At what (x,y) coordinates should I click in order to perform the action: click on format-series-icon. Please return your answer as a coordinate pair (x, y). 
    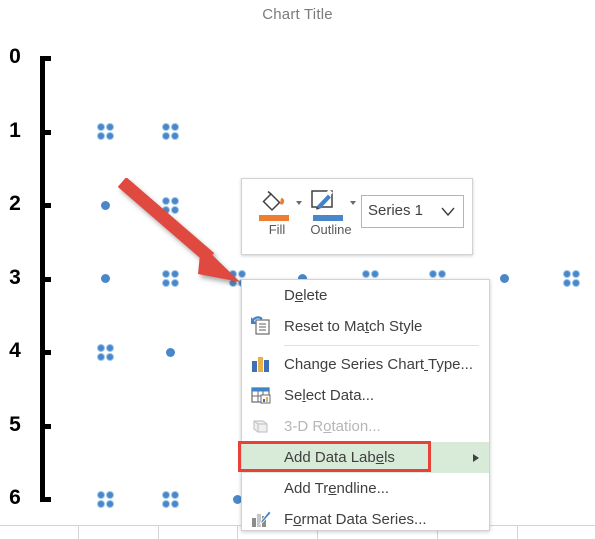
    Looking at the image, I should click on (263, 520).